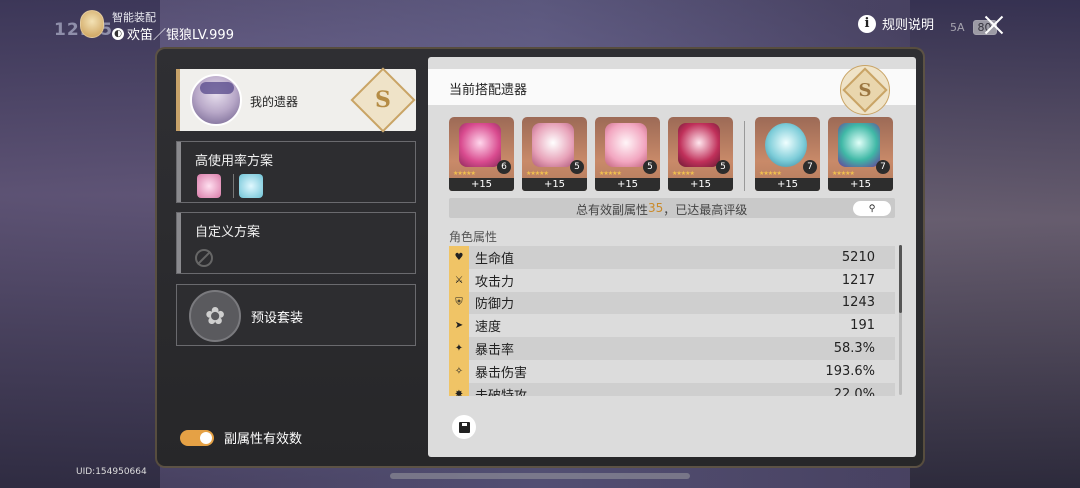 This screenshot has height=488, width=1080. I want to click on rules-button: i 规则说明, so click(896, 23).